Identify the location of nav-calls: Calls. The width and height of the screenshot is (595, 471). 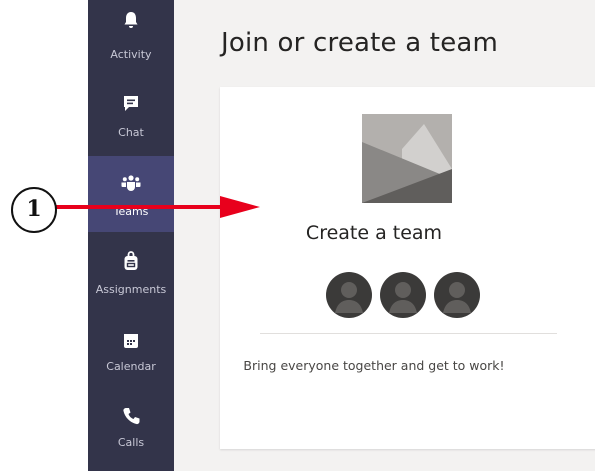
(131, 428).